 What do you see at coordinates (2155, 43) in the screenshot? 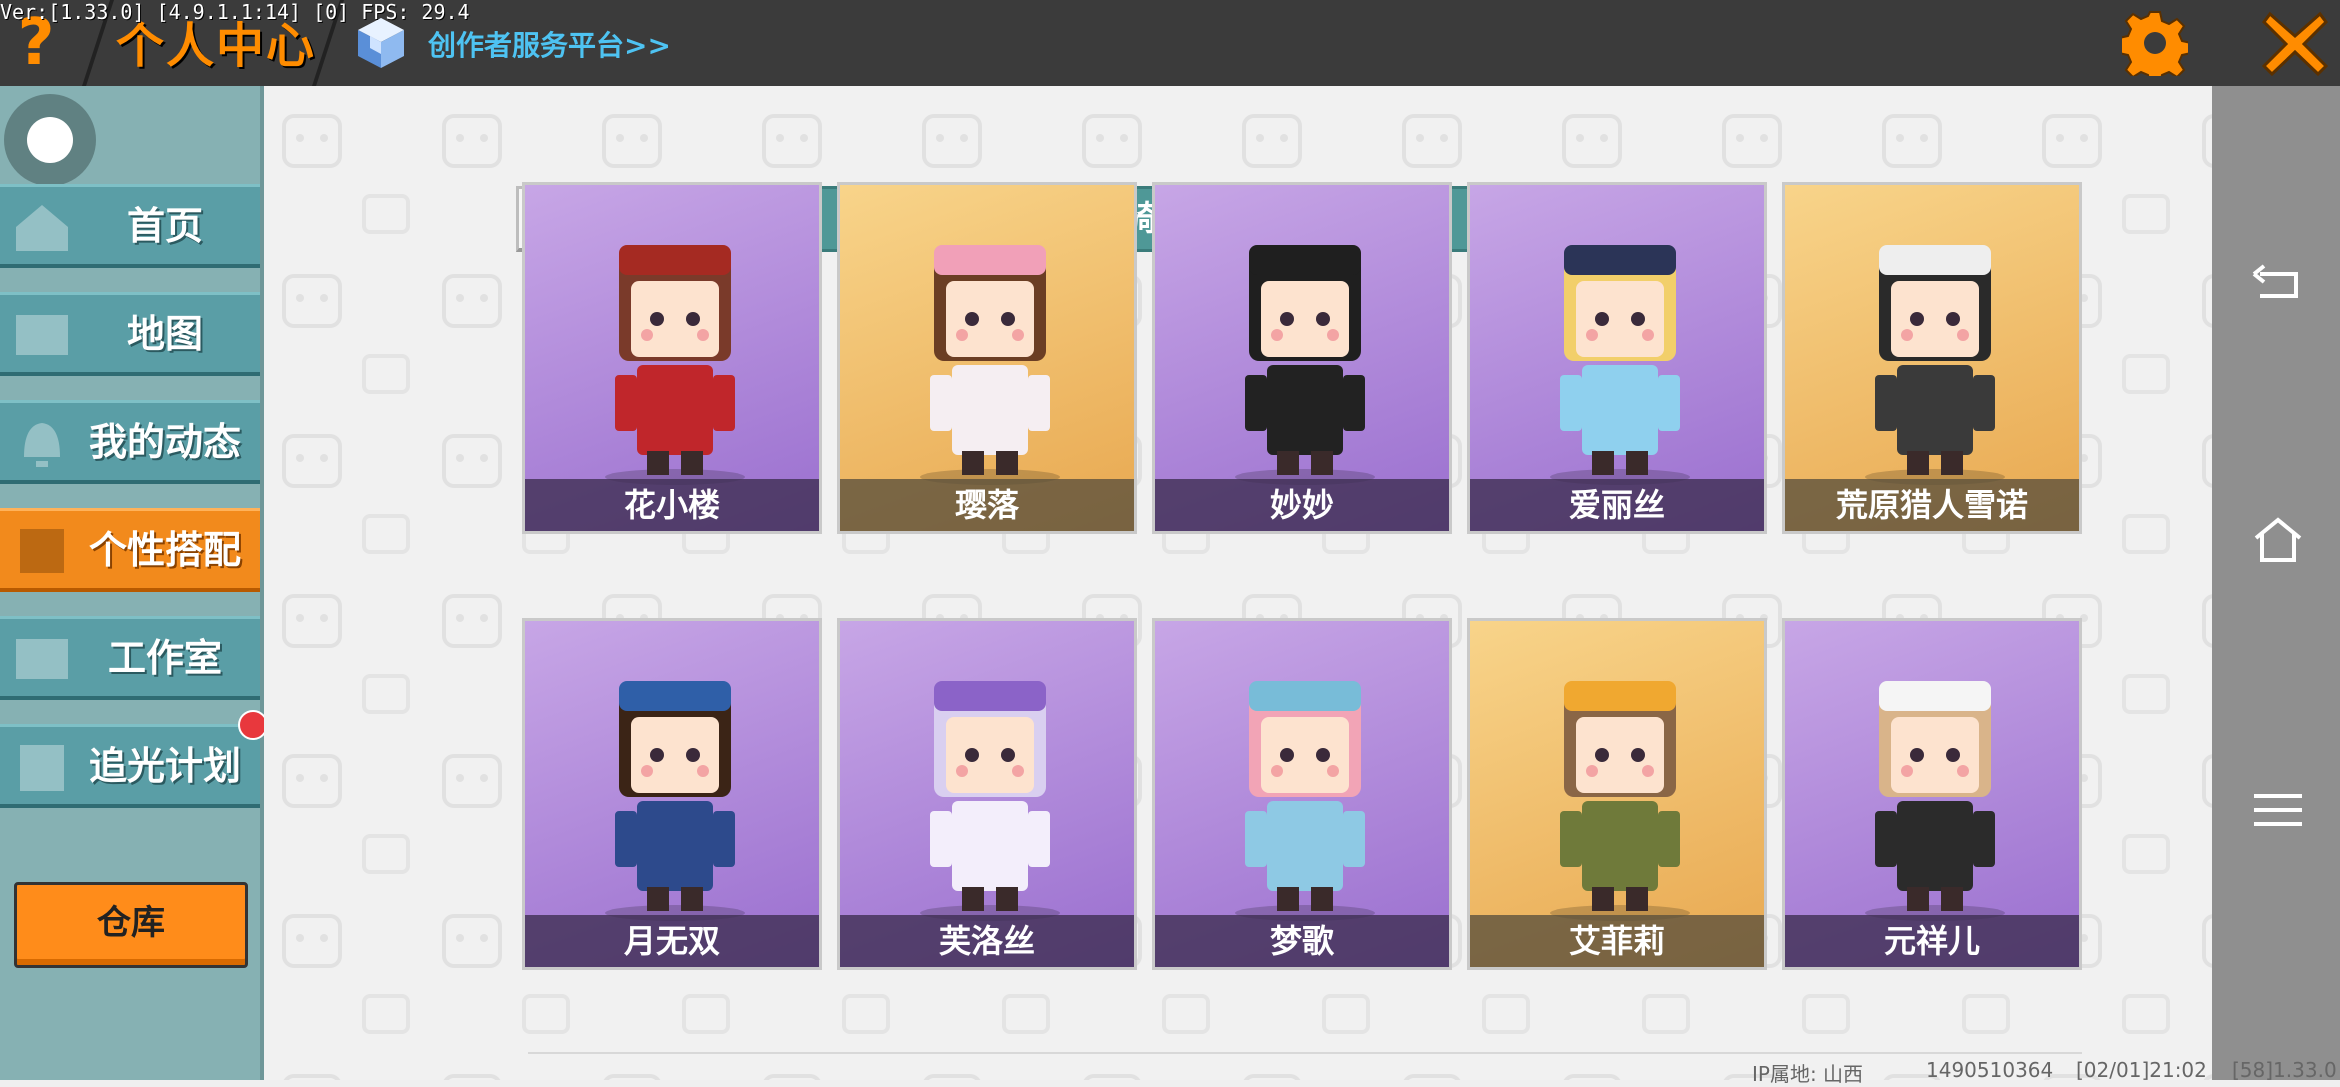
I see `gear-icon` at bounding box center [2155, 43].